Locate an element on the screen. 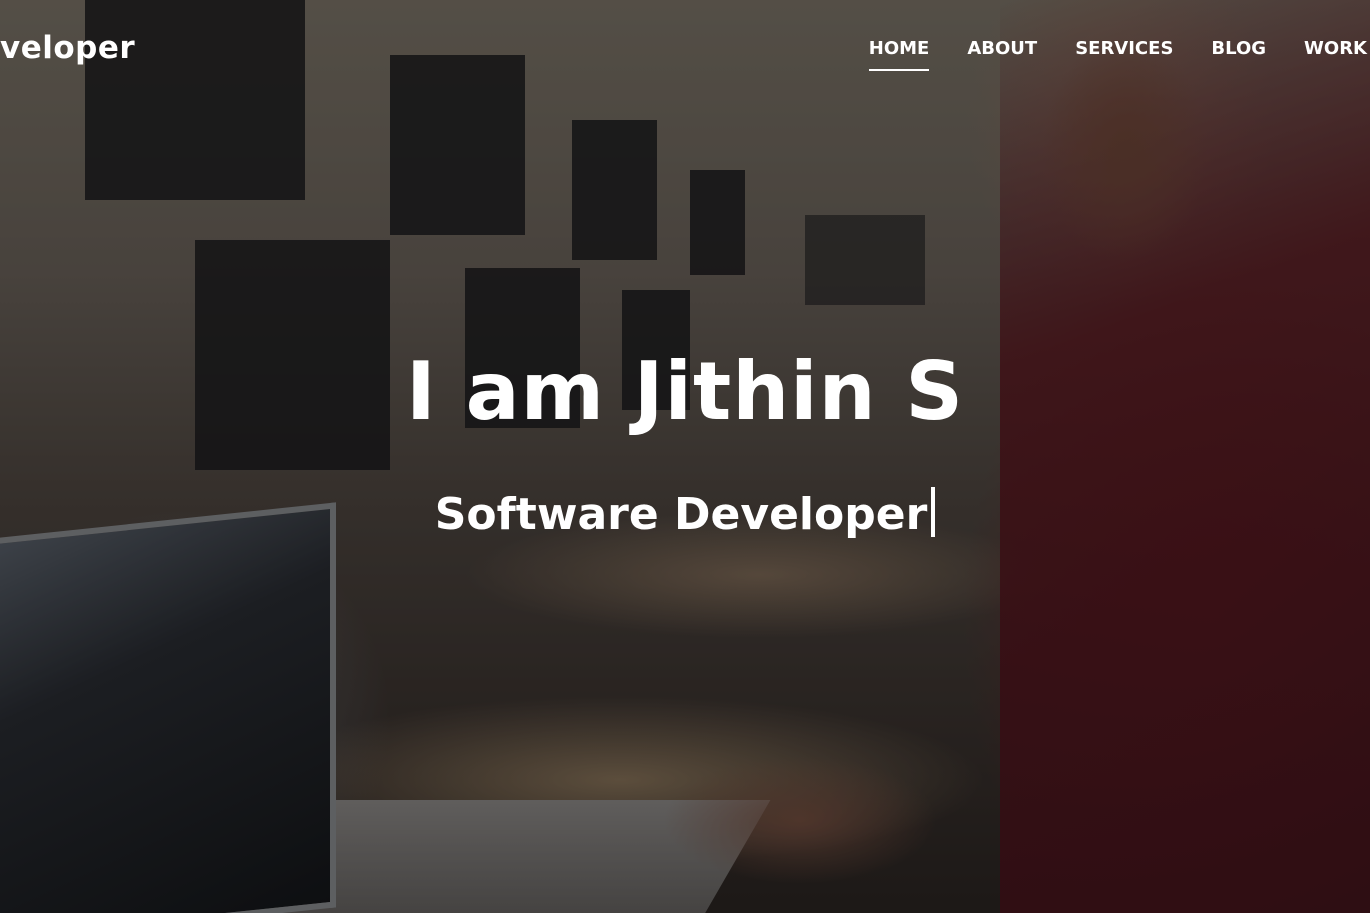  nav-item-blog: BLOG is located at coordinates (1238, 51).